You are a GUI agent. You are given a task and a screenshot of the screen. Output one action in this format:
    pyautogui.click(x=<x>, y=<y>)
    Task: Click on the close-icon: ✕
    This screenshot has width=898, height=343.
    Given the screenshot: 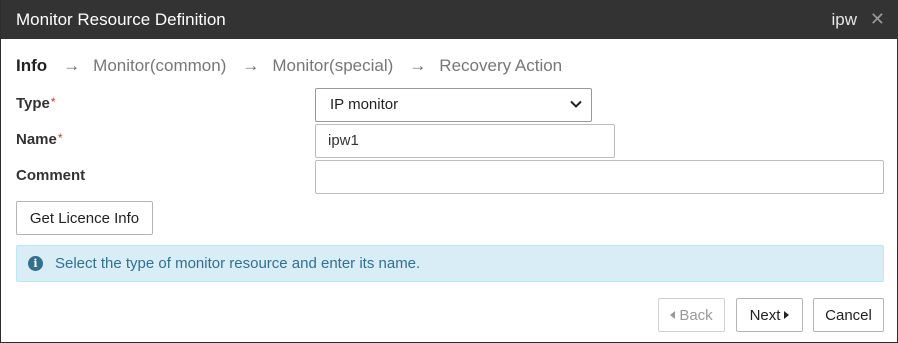 What is the action you would take?
    pyautogui.click(x=877, y=19)
    